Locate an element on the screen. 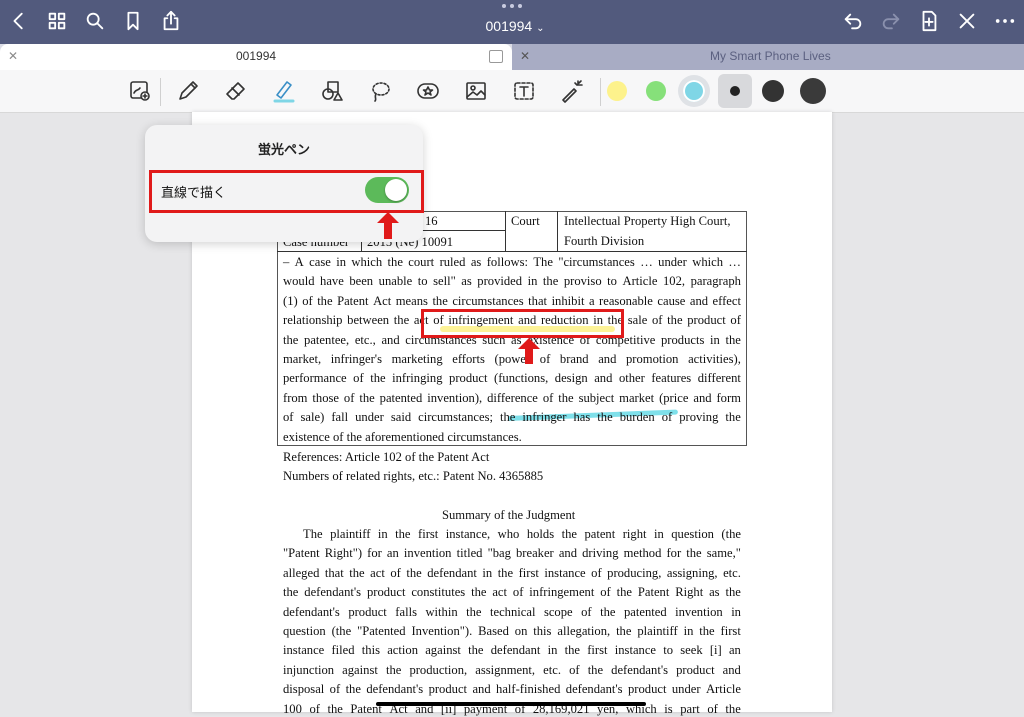  split-view-icon is located at coordinates (496, 56).